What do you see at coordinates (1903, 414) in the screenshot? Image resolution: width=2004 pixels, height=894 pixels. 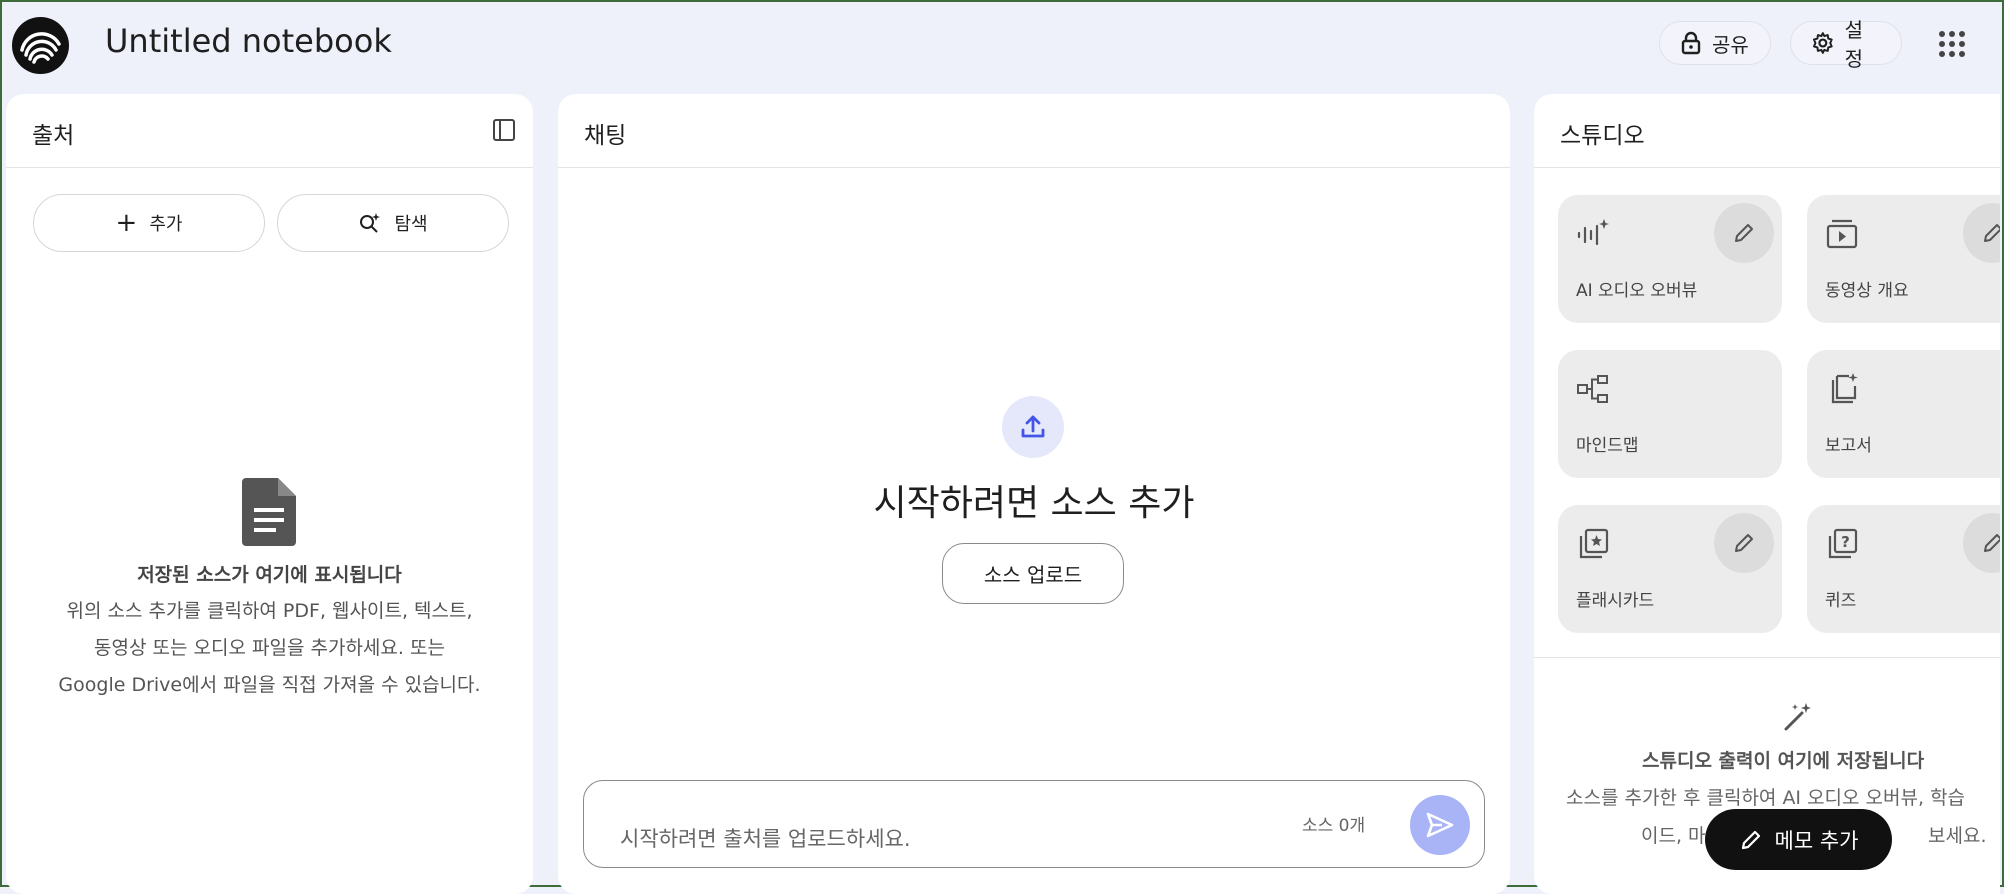 I see `studio-tile-report: 보고서` at bounding box center [1903, 414].